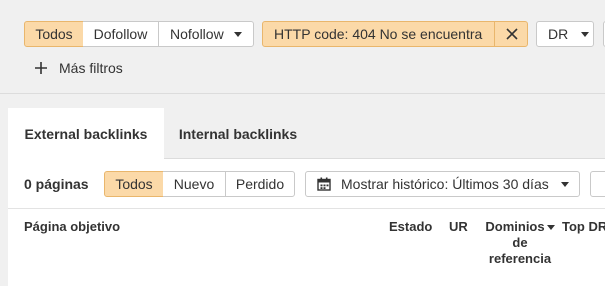 The width and height of the screenshot is (605, 286). Describe the element at coordinates (550, 228) in the screenshot. I see `sort-desc-icon` at that location.